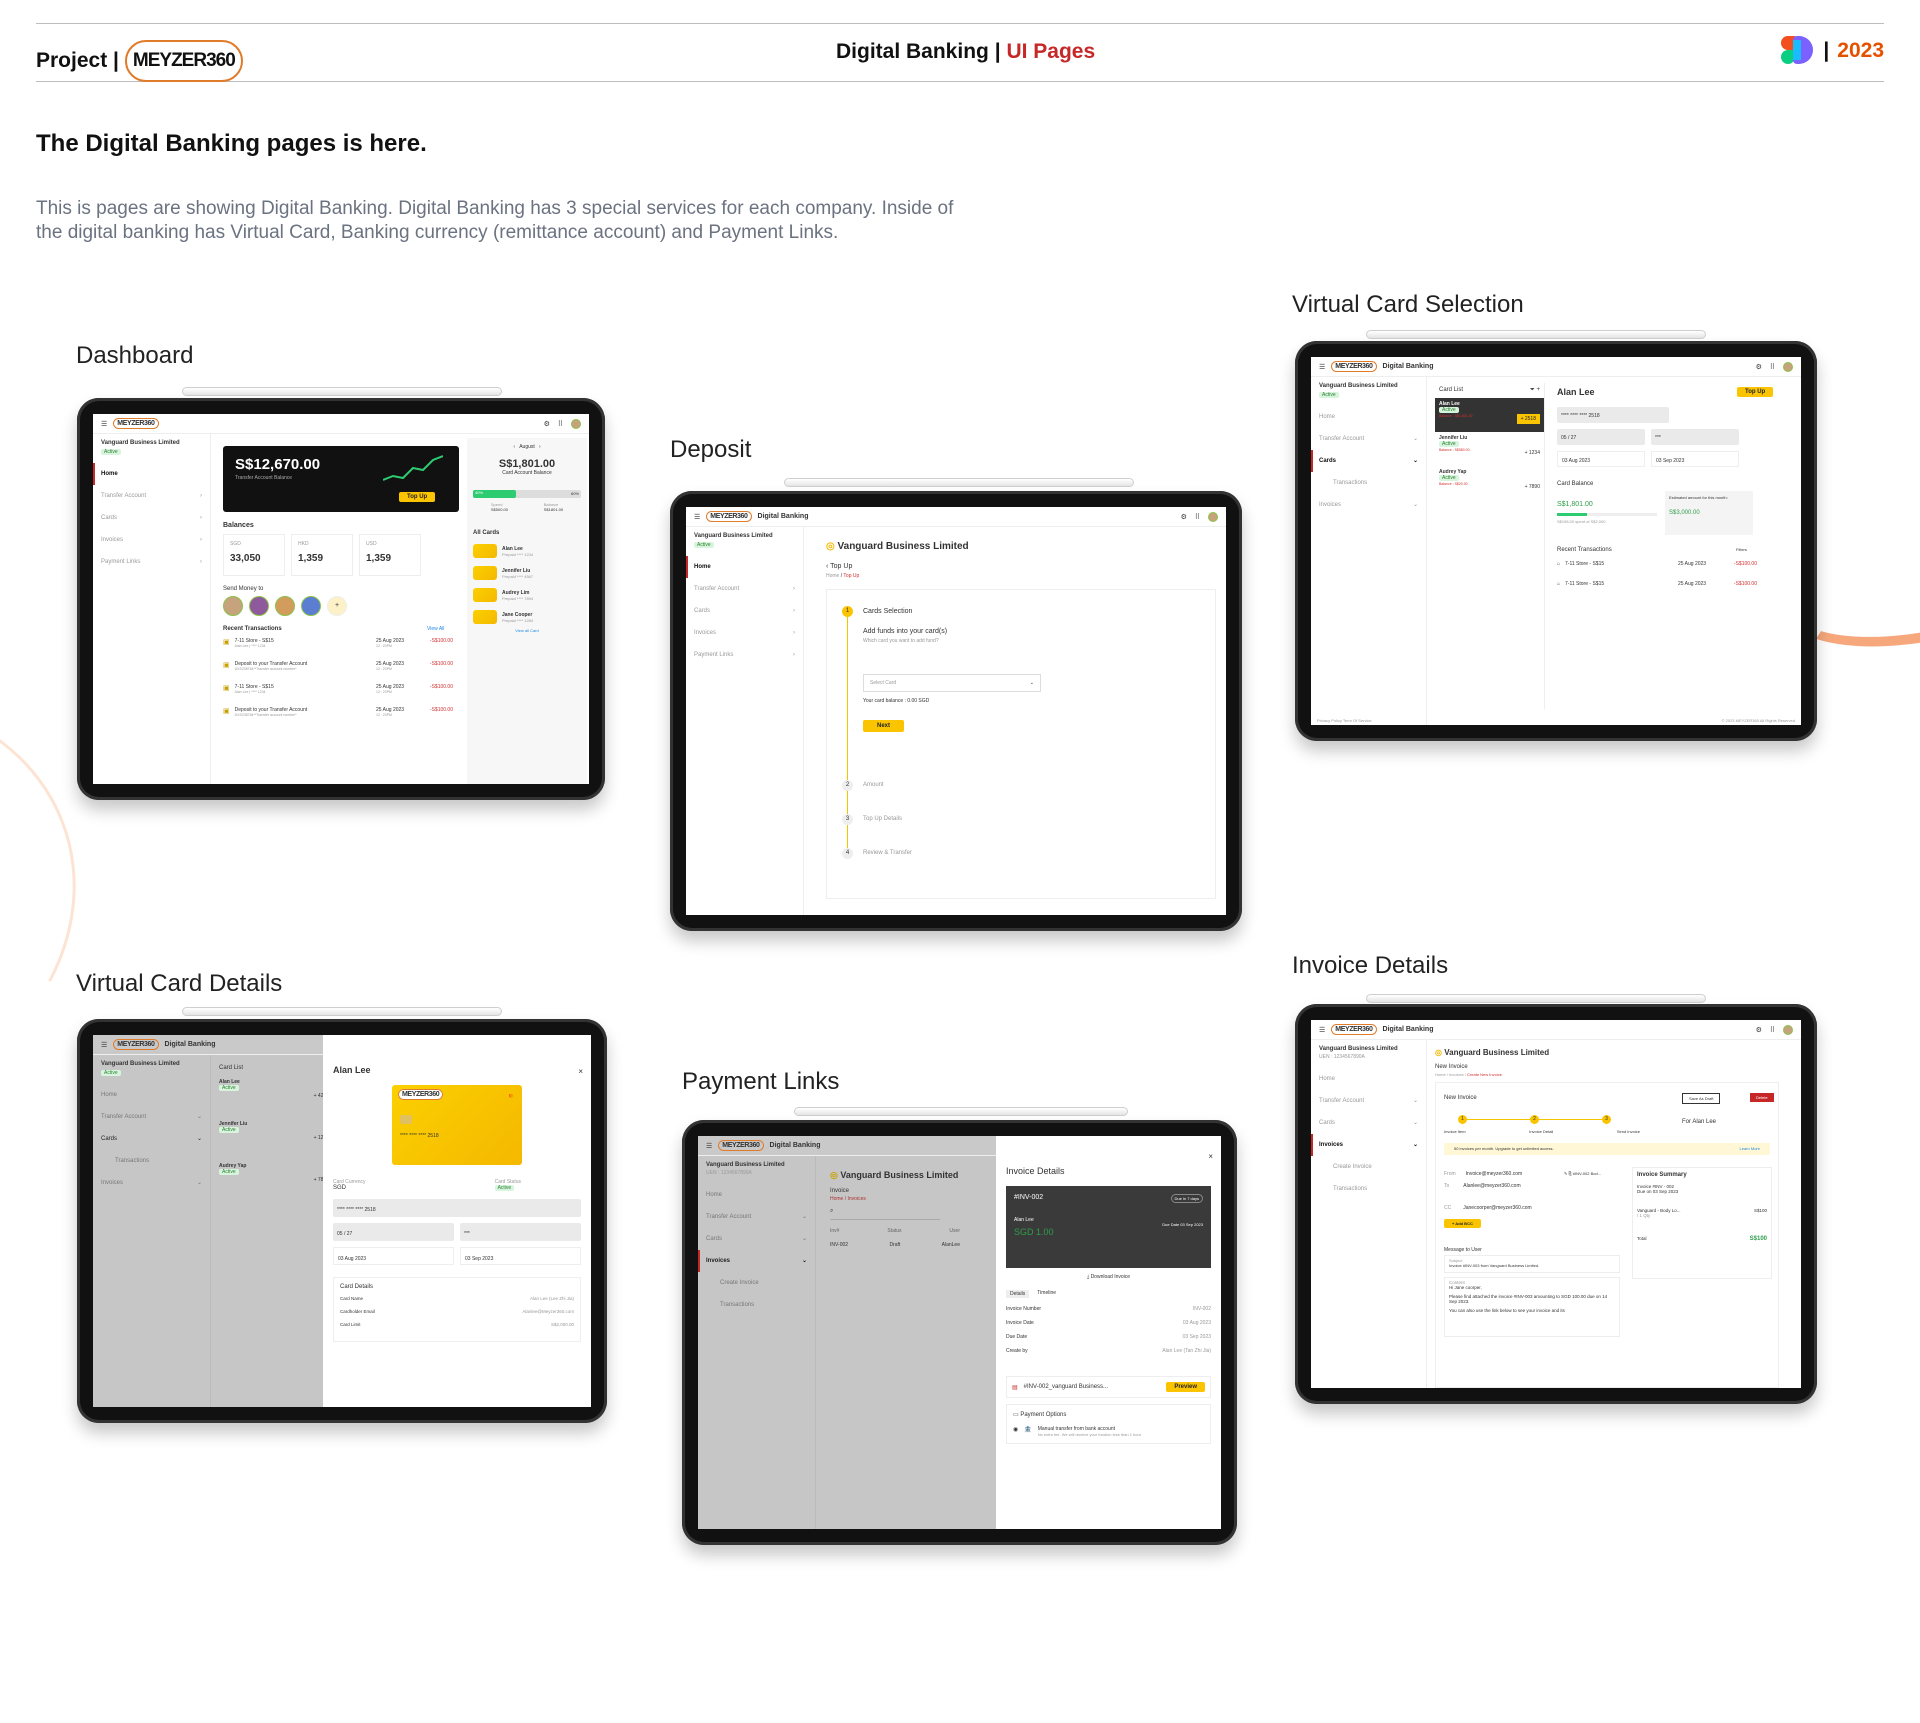 The image size is (1920, 1723). What do you see at coordinates (1015, 1431) in the screenshot?
I see `radio-icon: ◉` at bounding box center [1015, 1431].